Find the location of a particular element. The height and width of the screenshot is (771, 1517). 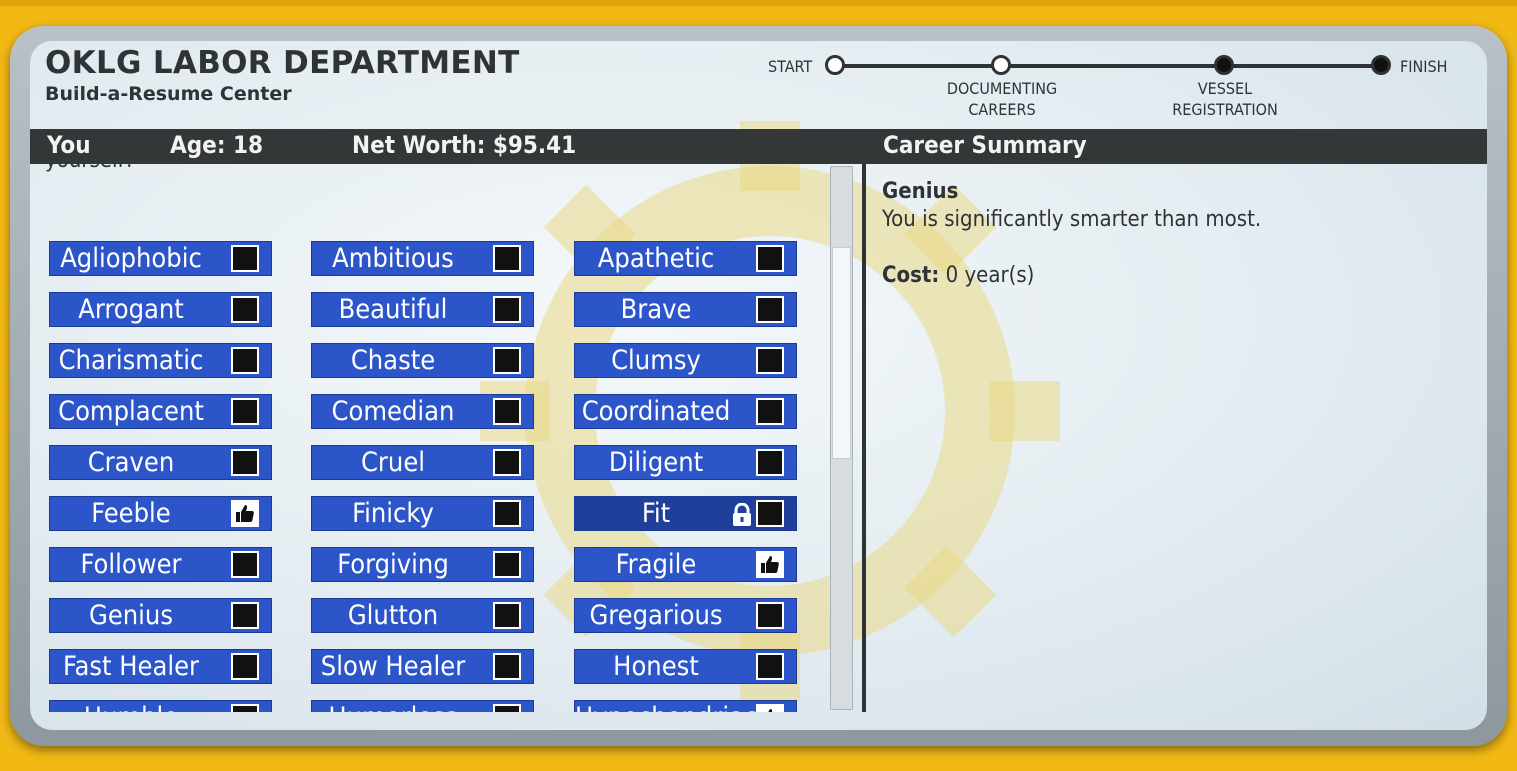

career-summary-header: Career Summary is located at coordinates (985, 145).